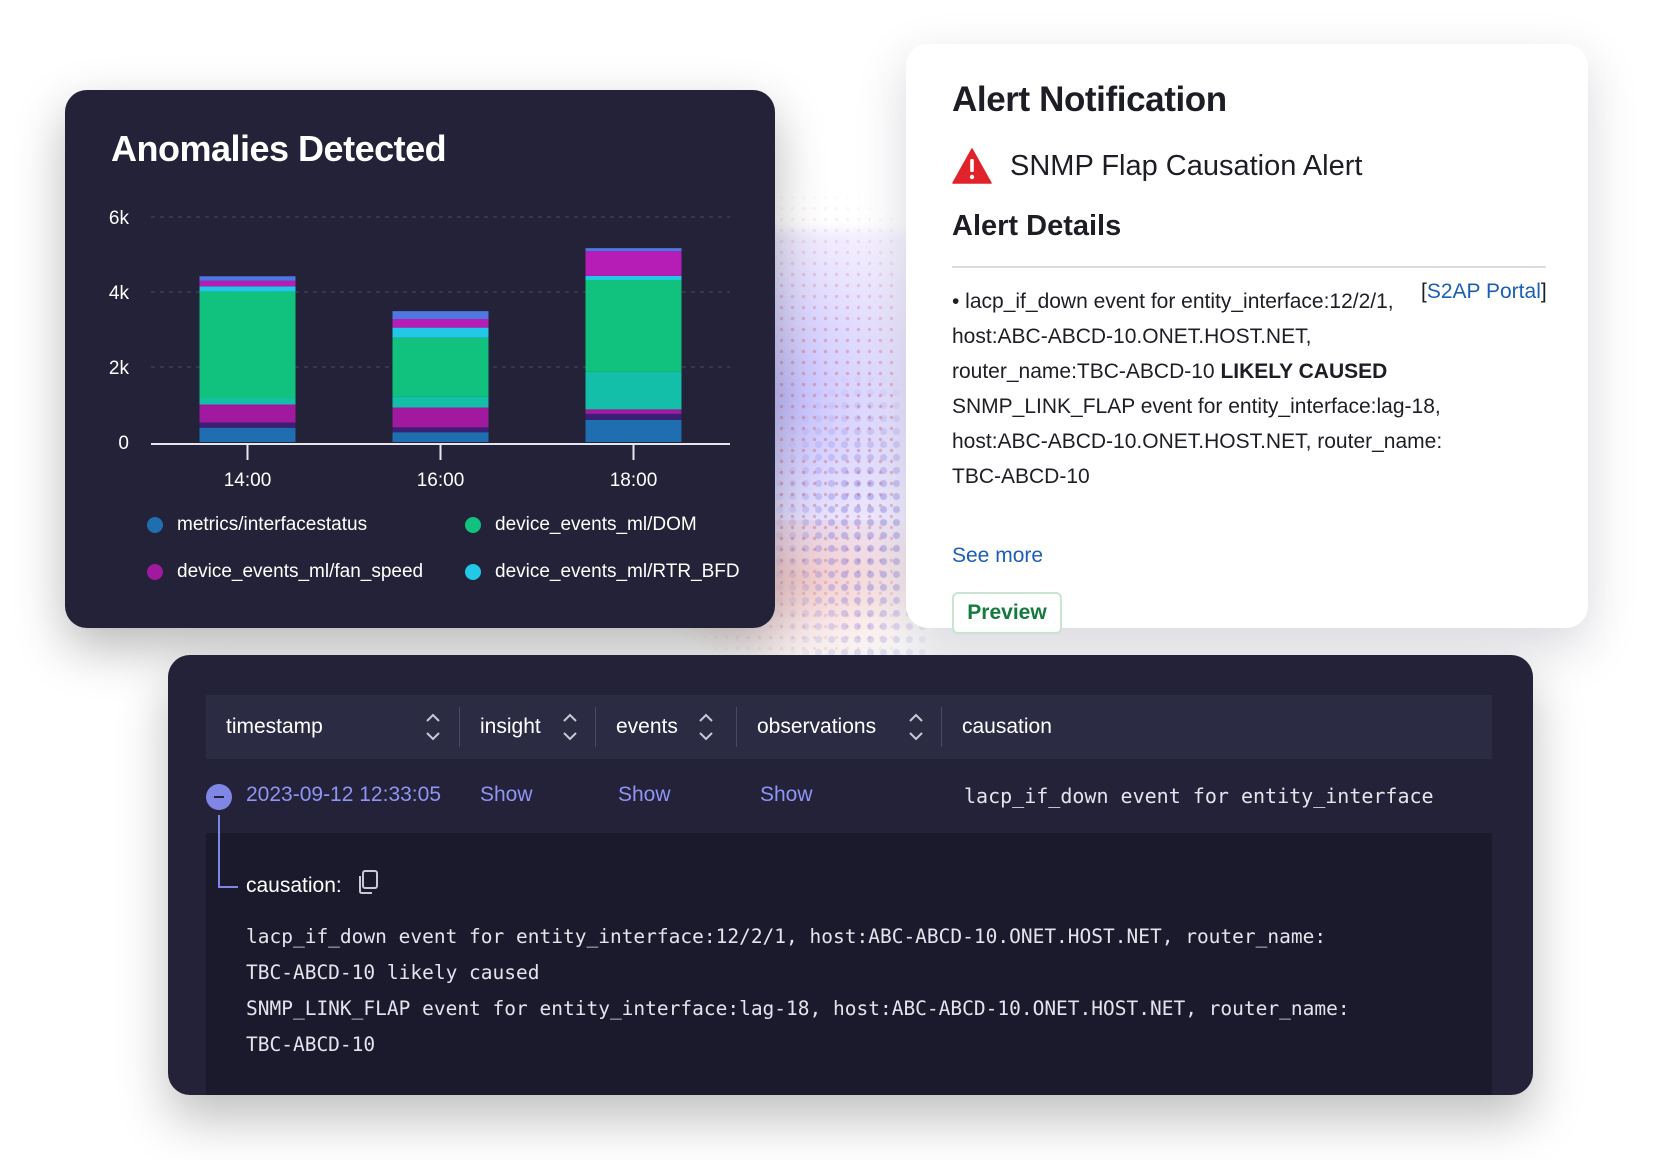  What do you see at coordinates (123, 443) in the screenshot?
I see `y-tick-label: 0` at bounding box center [123, 443].